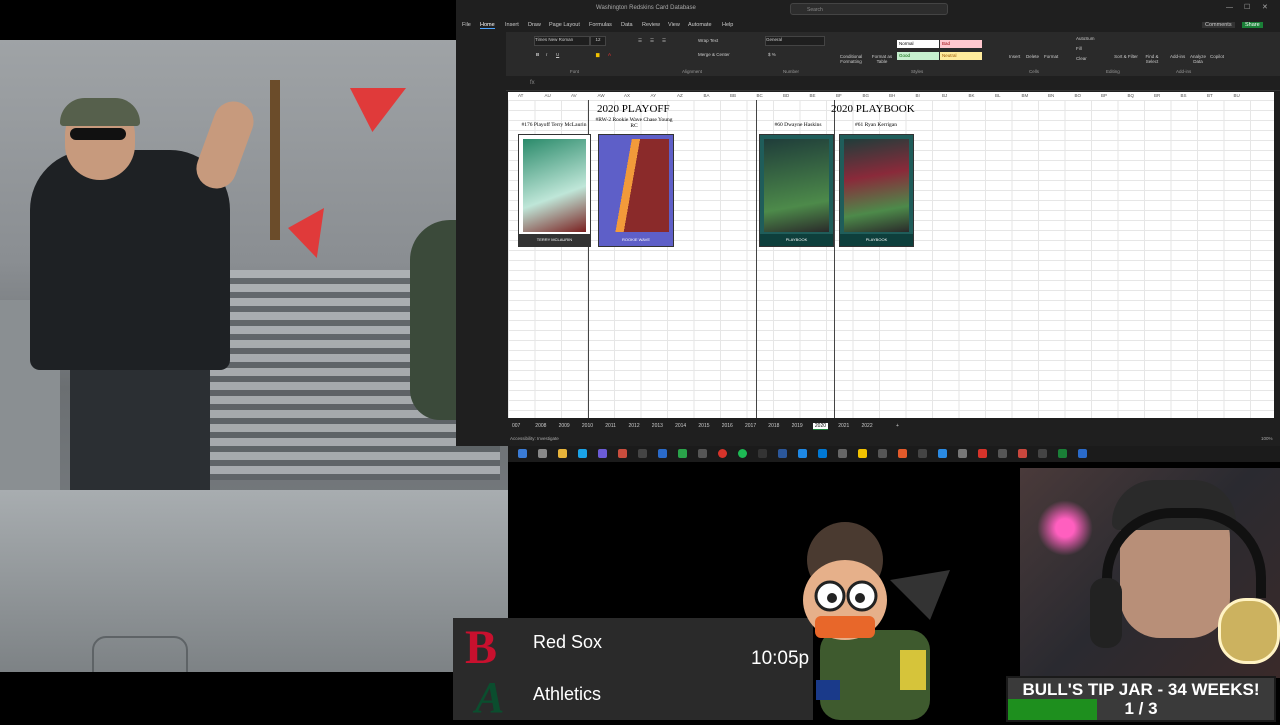  What do you see at coordinates (520, 95) in the screenshot?
I see `column-header: AT` at bounding box center [520, 95].